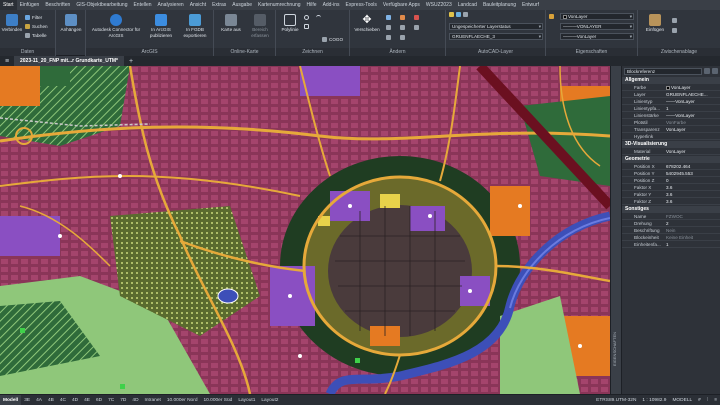  What do you see at coordinates (655, 23) in the screenshot?
I see `einfuegen-button: Einfügen` at bounding box center [655, 23].